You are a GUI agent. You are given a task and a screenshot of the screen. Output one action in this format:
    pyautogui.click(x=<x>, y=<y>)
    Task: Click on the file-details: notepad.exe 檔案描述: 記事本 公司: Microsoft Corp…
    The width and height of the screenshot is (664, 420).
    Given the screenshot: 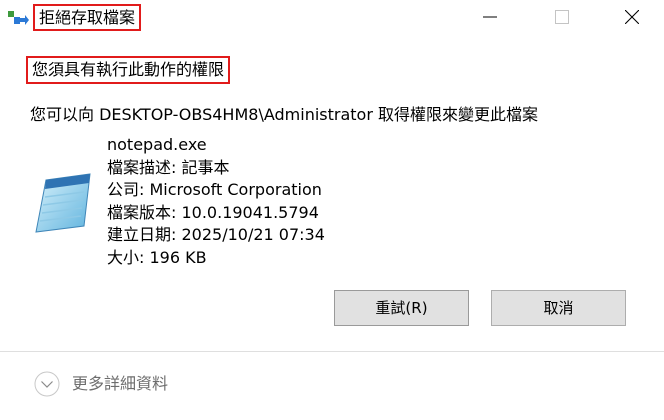 What is the action you would take?
    pyautogui.click(x=216, y=201)
    